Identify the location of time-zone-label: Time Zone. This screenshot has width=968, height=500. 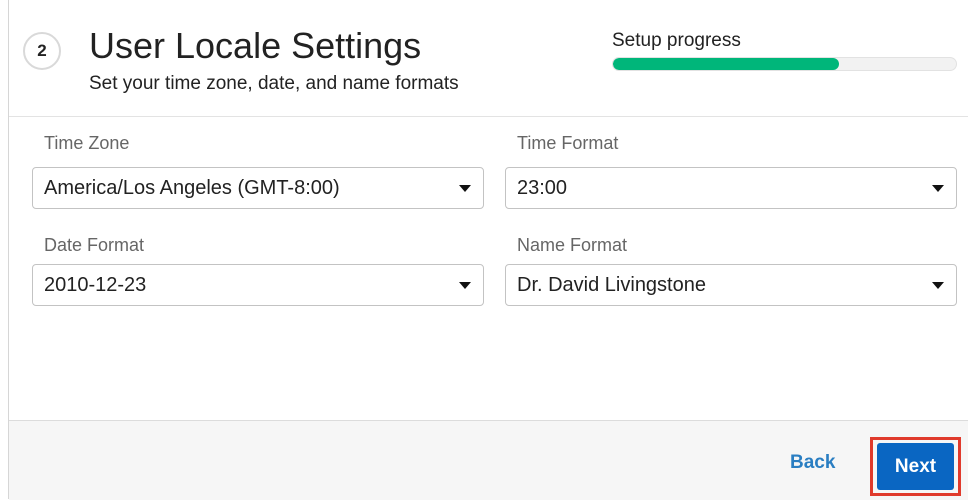
(87, 143).